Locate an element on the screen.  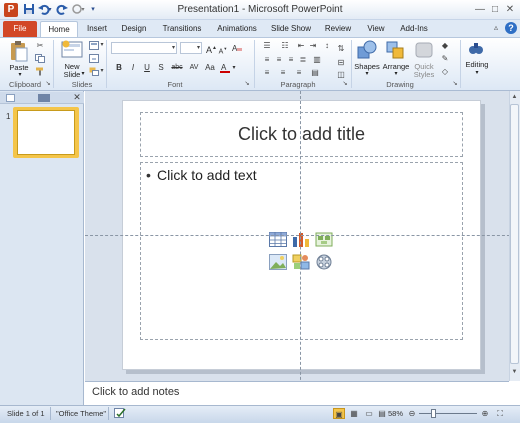
normal-view-icon: ▣ is located at coordinates (339, 413).